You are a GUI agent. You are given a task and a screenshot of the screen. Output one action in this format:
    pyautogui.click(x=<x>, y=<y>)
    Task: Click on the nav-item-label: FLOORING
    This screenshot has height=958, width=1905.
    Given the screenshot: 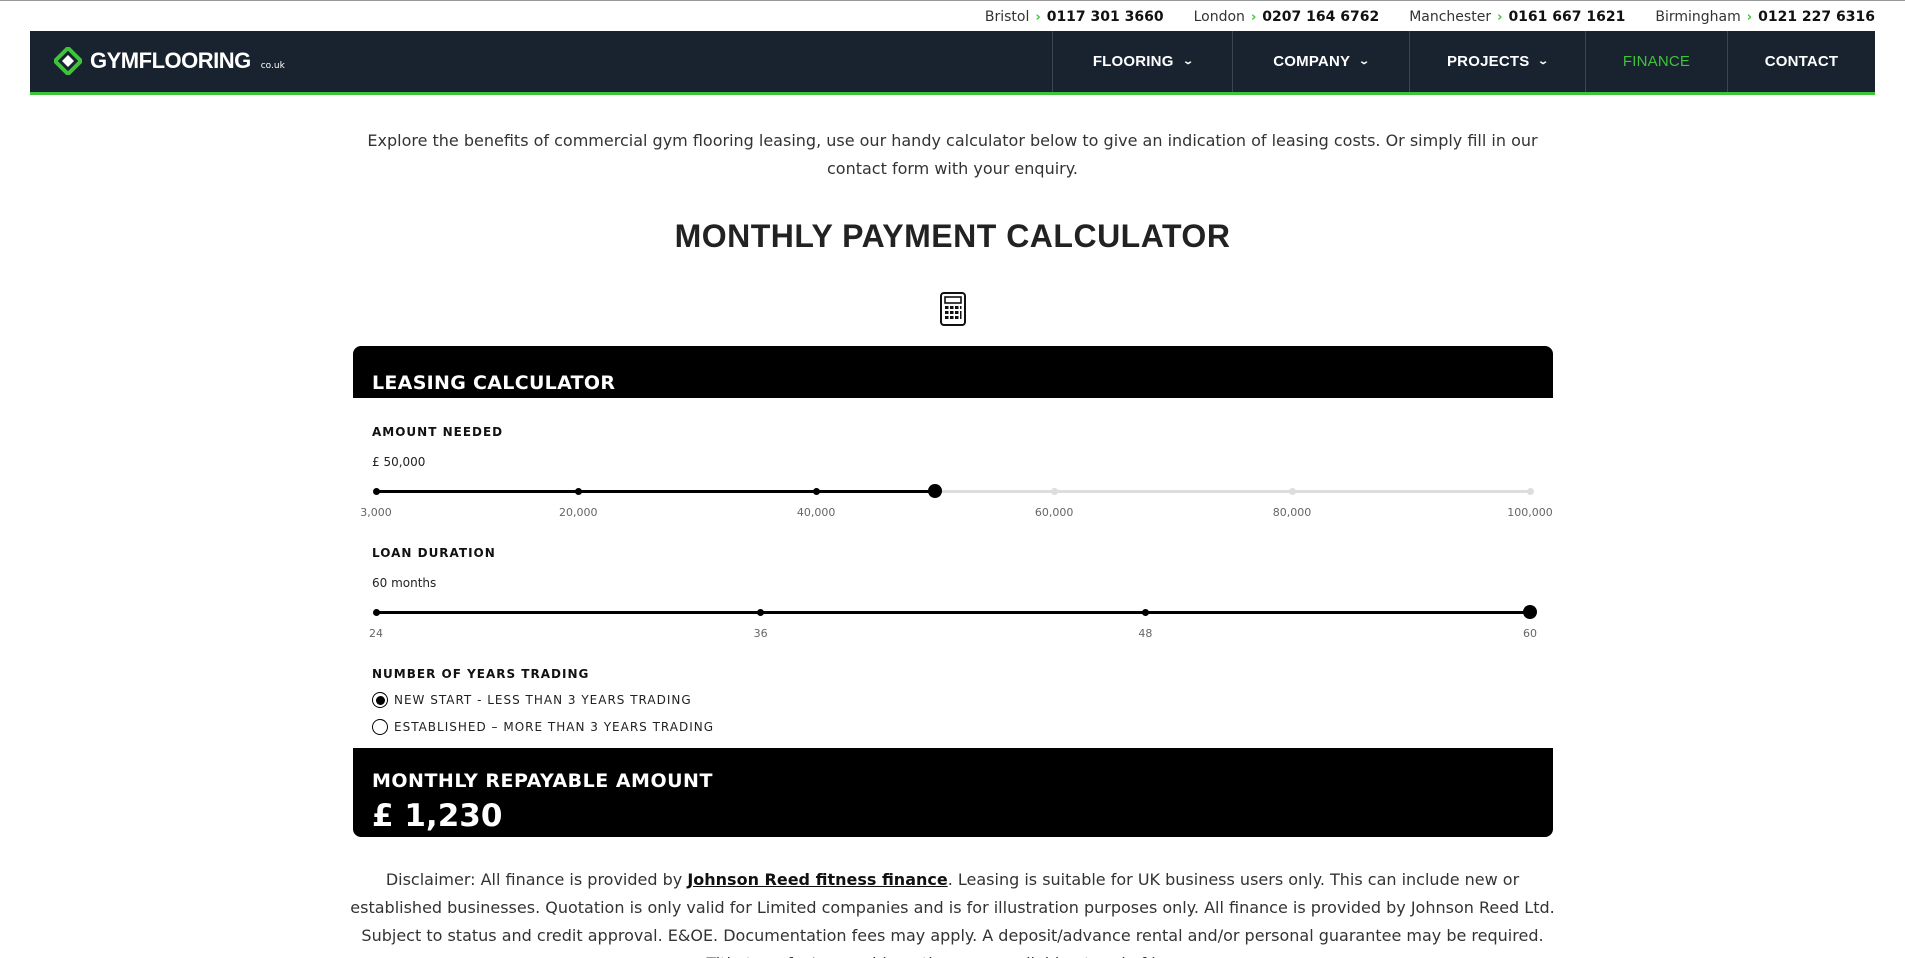 What is the action you would take?
    pyautogui.click(x=1133, y=61)
    